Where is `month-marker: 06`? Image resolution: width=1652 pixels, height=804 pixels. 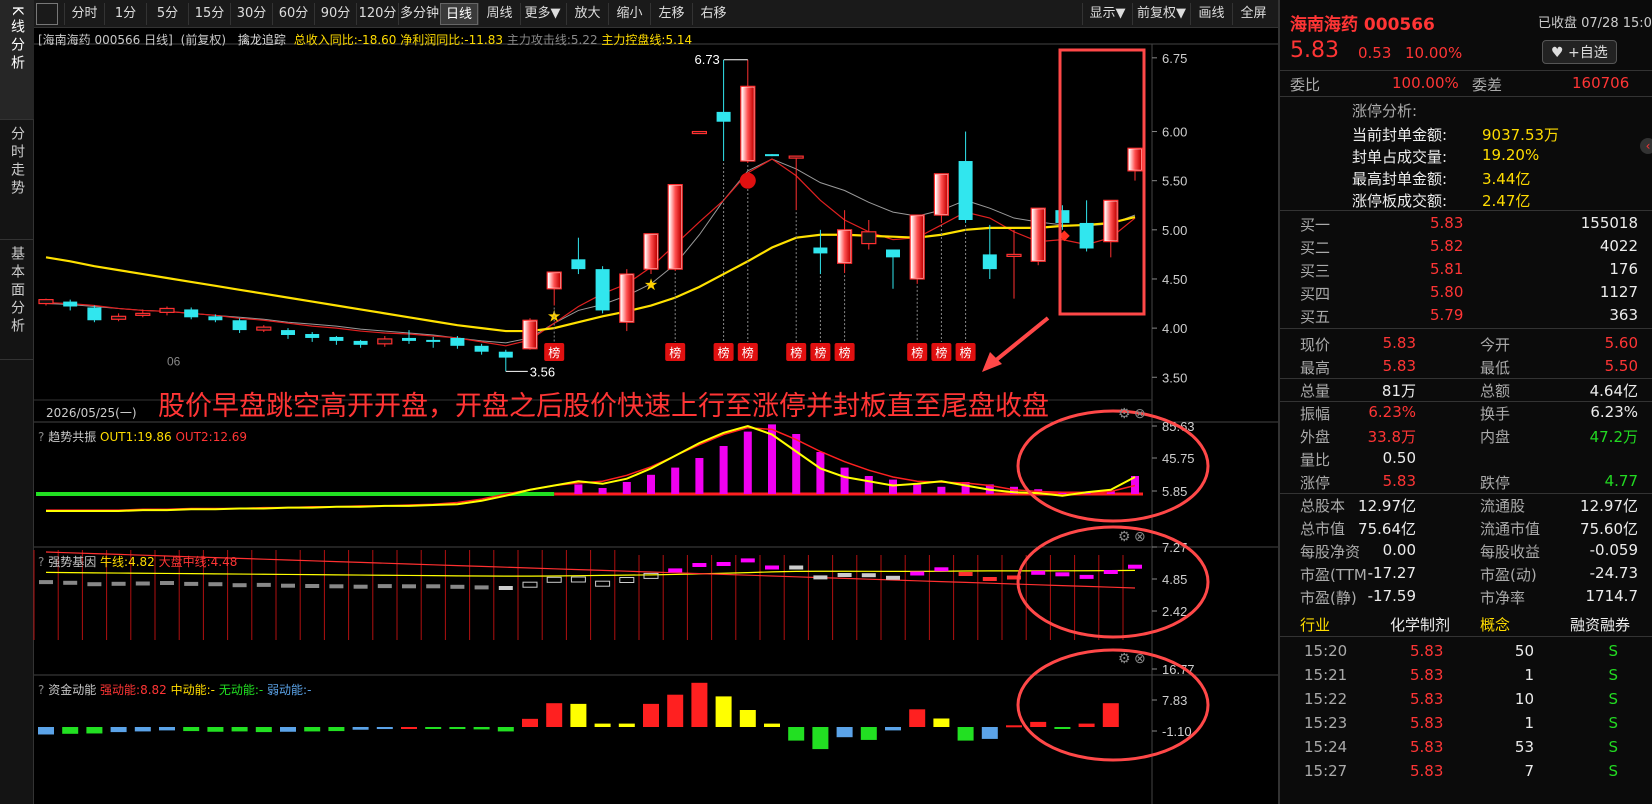
month-marker: 06 is located at coordinates (174, 361).